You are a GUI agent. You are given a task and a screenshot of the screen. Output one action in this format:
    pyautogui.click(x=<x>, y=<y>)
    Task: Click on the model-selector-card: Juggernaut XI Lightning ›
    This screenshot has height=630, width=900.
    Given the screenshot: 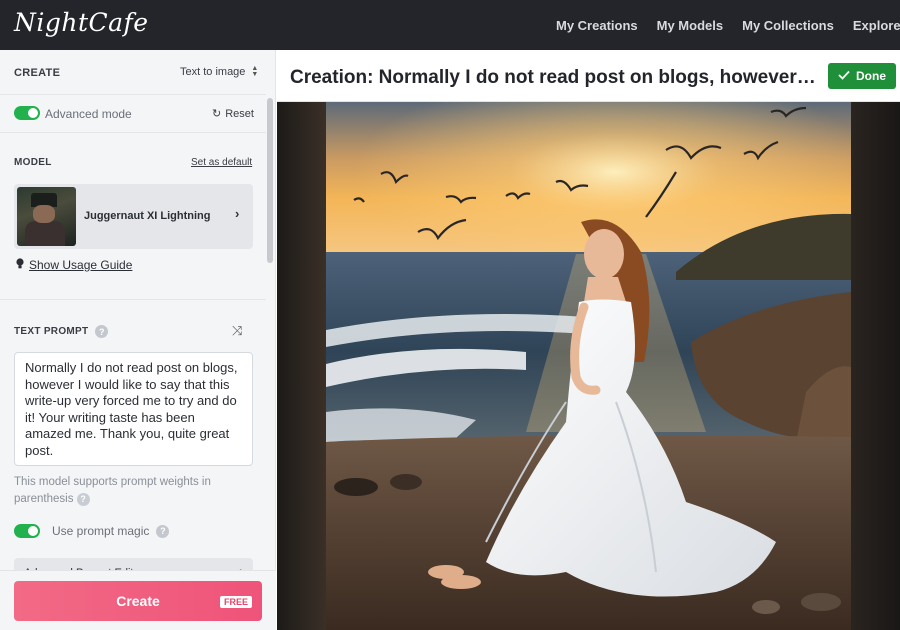 What is the action you would take?
    pyautogui.click(x=133, y=216)
    